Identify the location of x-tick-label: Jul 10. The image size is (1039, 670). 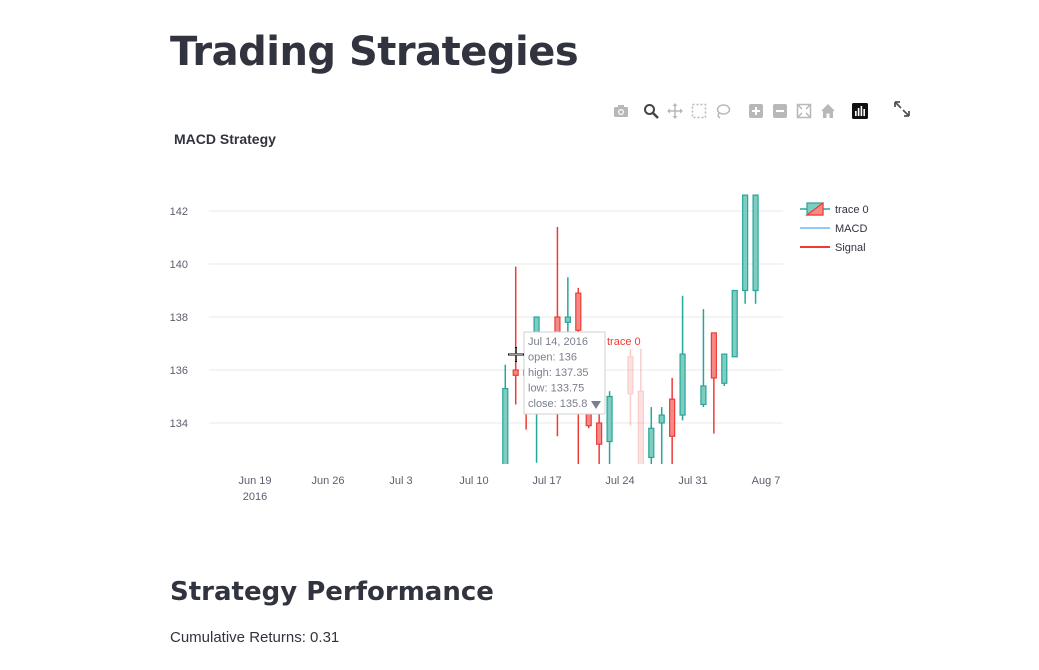
(473, 481).